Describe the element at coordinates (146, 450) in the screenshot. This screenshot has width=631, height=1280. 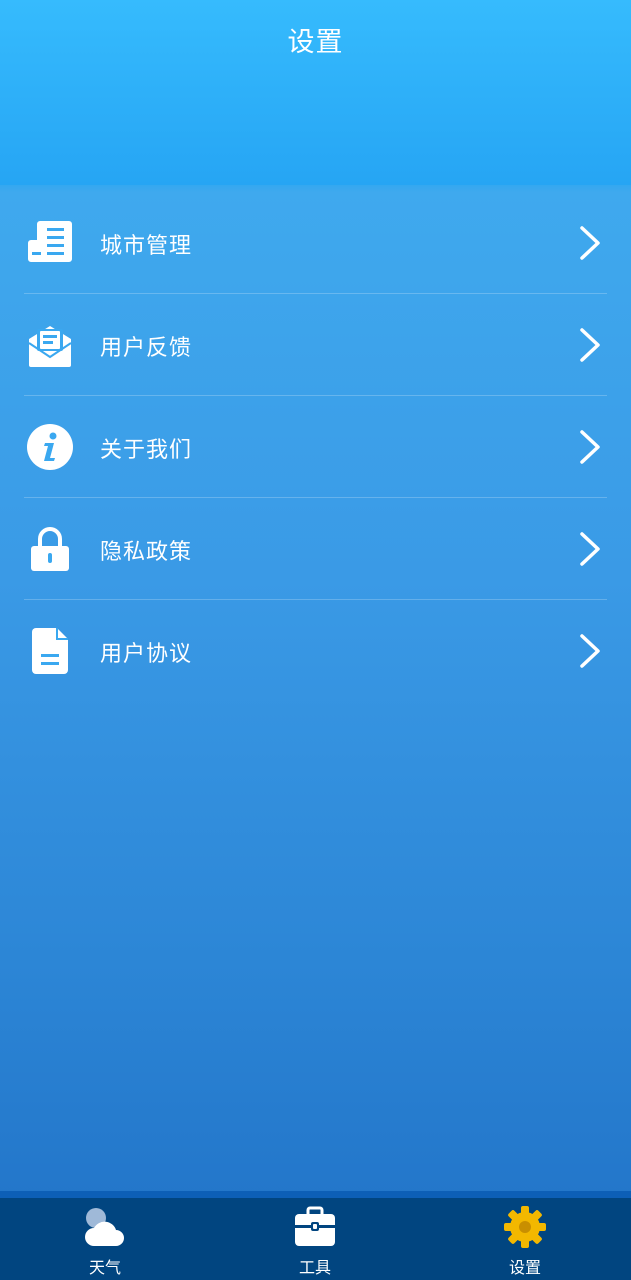
I see `menu-item-label: 关于我们` at that location.